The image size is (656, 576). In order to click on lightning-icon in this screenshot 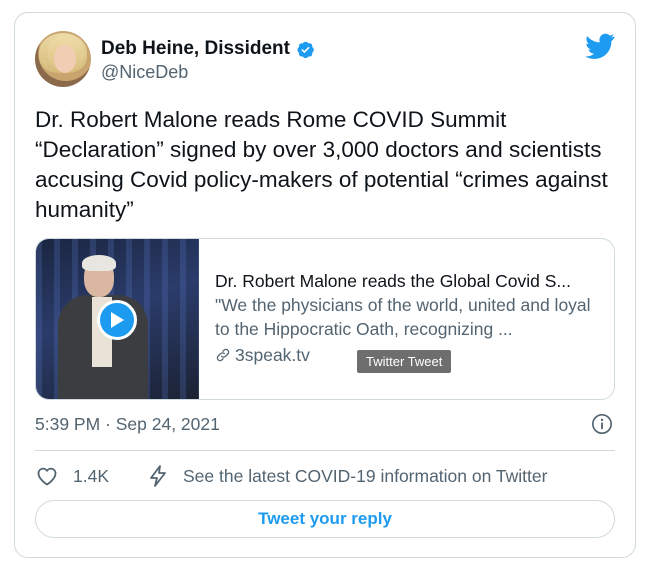, I will do `click(158, 476)`.